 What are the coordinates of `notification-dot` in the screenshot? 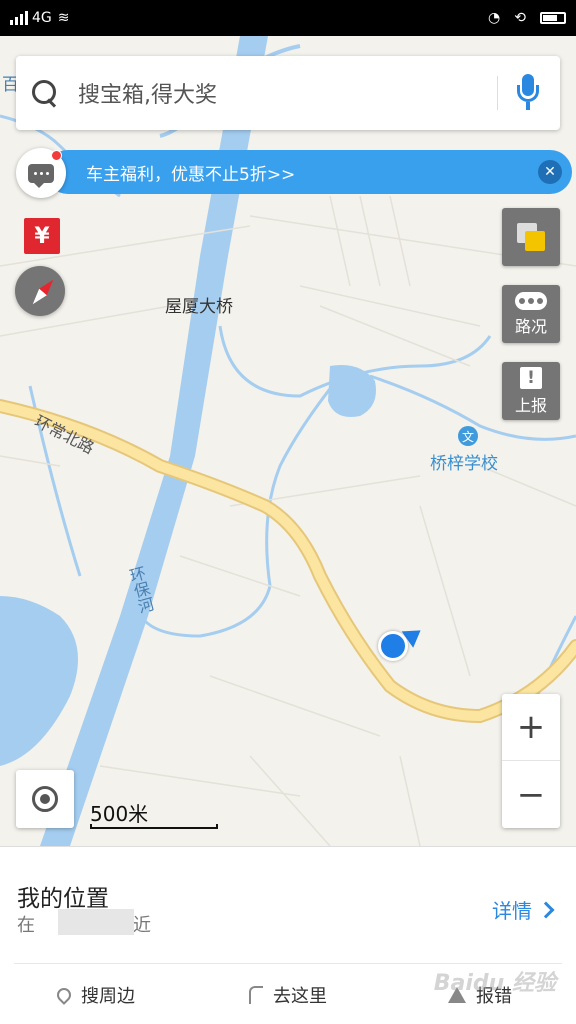 It's located at (56, 155).